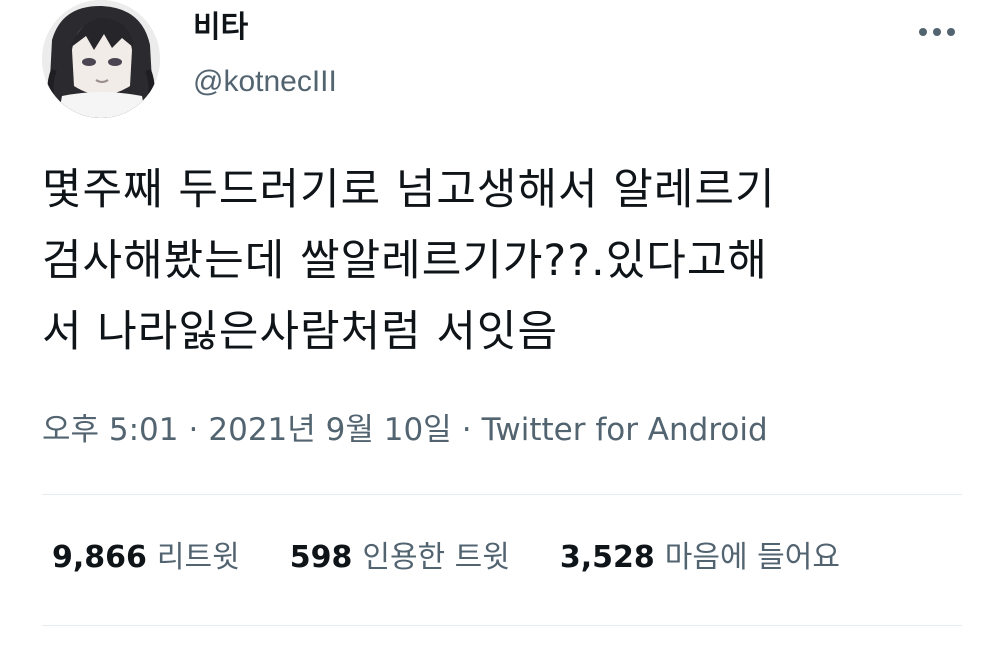 The width and height of the screenshot is (1000, 660). I want to click on retweets-label: 리트윗, so click(198, 557).